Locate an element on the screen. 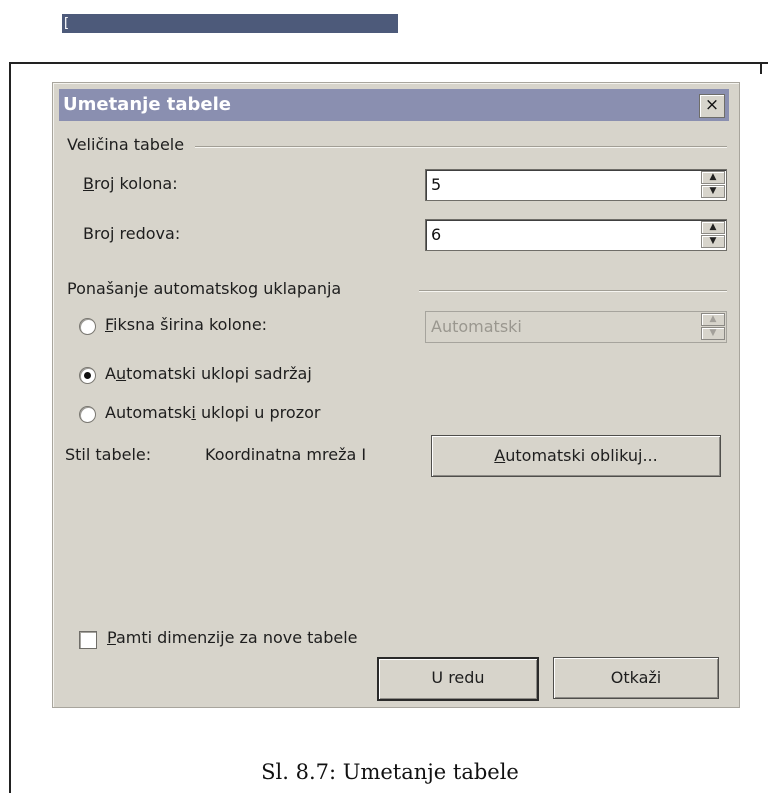  columns-down-arrow-icon: ▼ is located at coordinates (713, 191).